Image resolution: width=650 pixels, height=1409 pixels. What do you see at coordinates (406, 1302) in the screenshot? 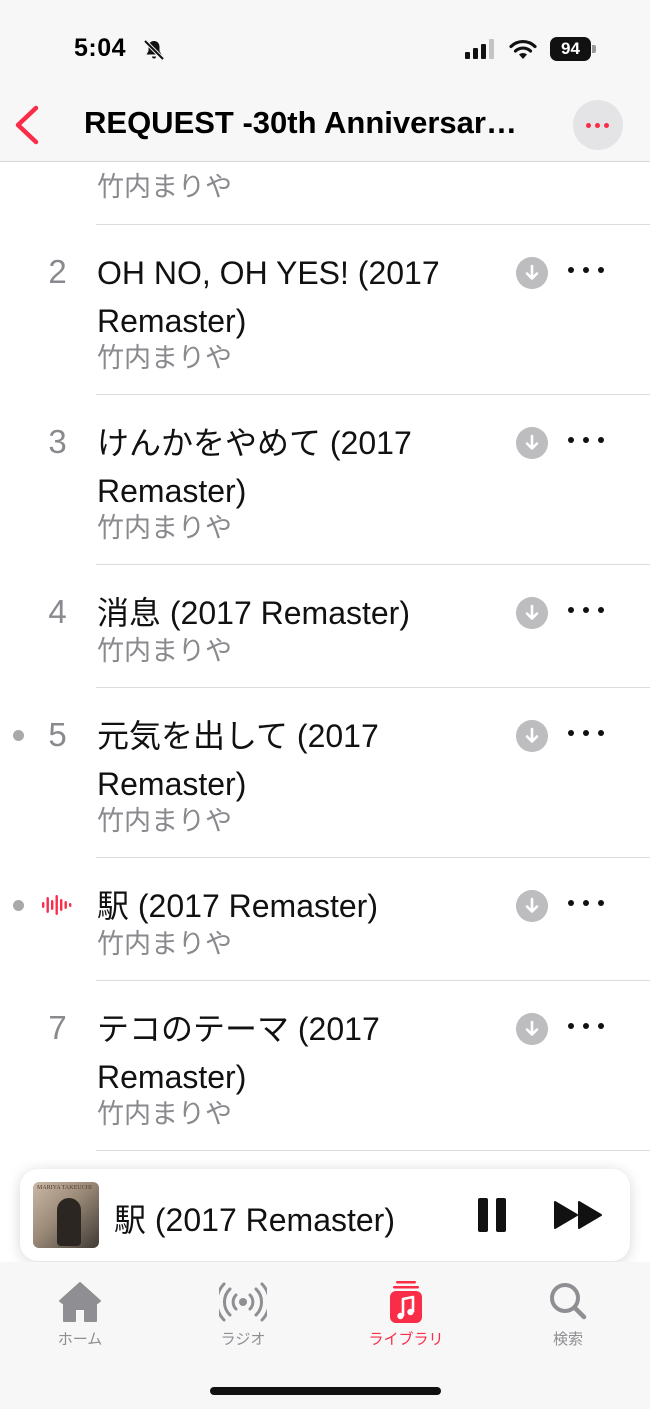
I see `library-icon` at bounding box center [406, 1302].